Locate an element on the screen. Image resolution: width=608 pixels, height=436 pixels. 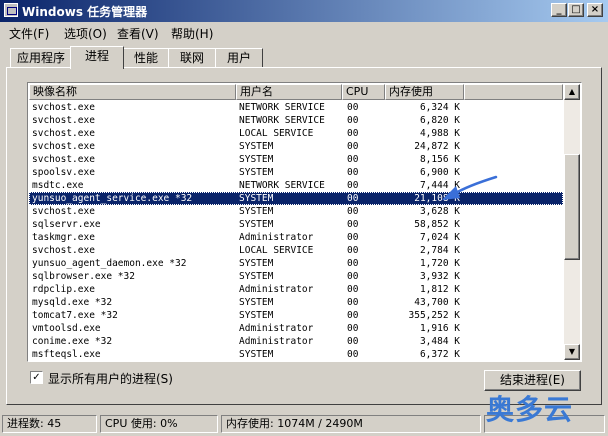
table-row: svchost.exe LOCAL SERVICE 00 4,988 K is located at coordinates (296, 133).